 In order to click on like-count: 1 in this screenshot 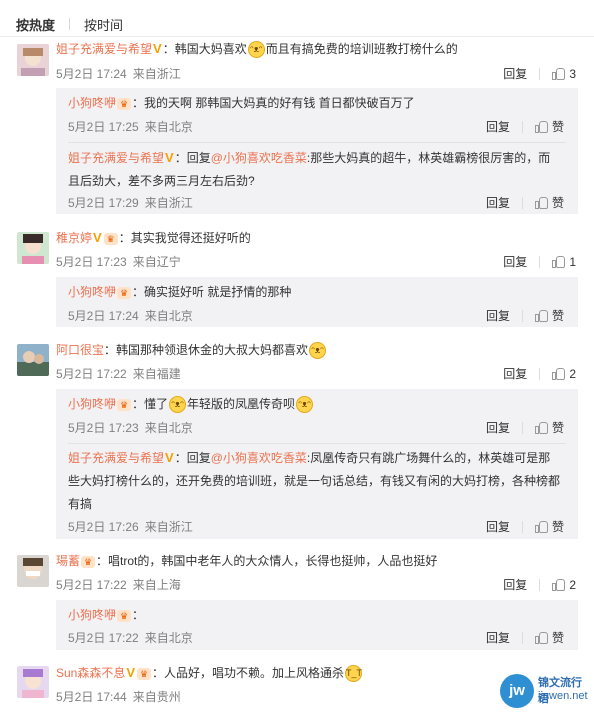, I will do `click(572, 262)`.